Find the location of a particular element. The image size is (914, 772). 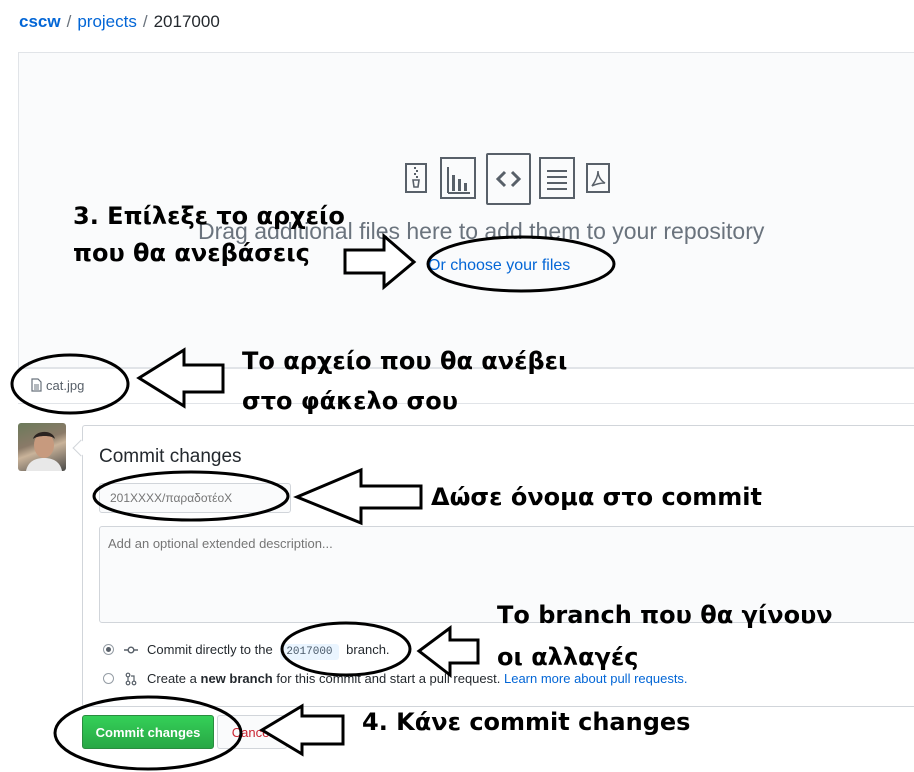

git-commit-icon is located at coordinates (131, 650).